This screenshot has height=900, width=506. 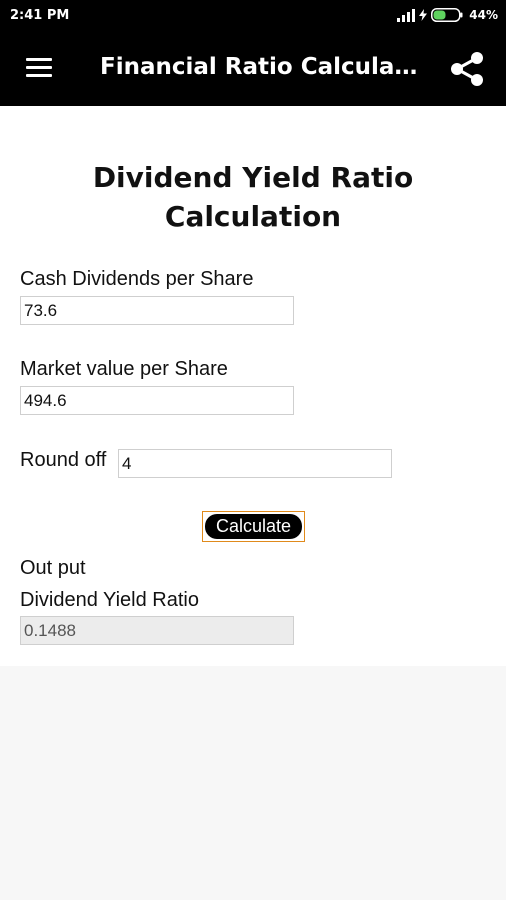 I want to click on market-value-label: Market value per Share, so click(x=124, y=369).